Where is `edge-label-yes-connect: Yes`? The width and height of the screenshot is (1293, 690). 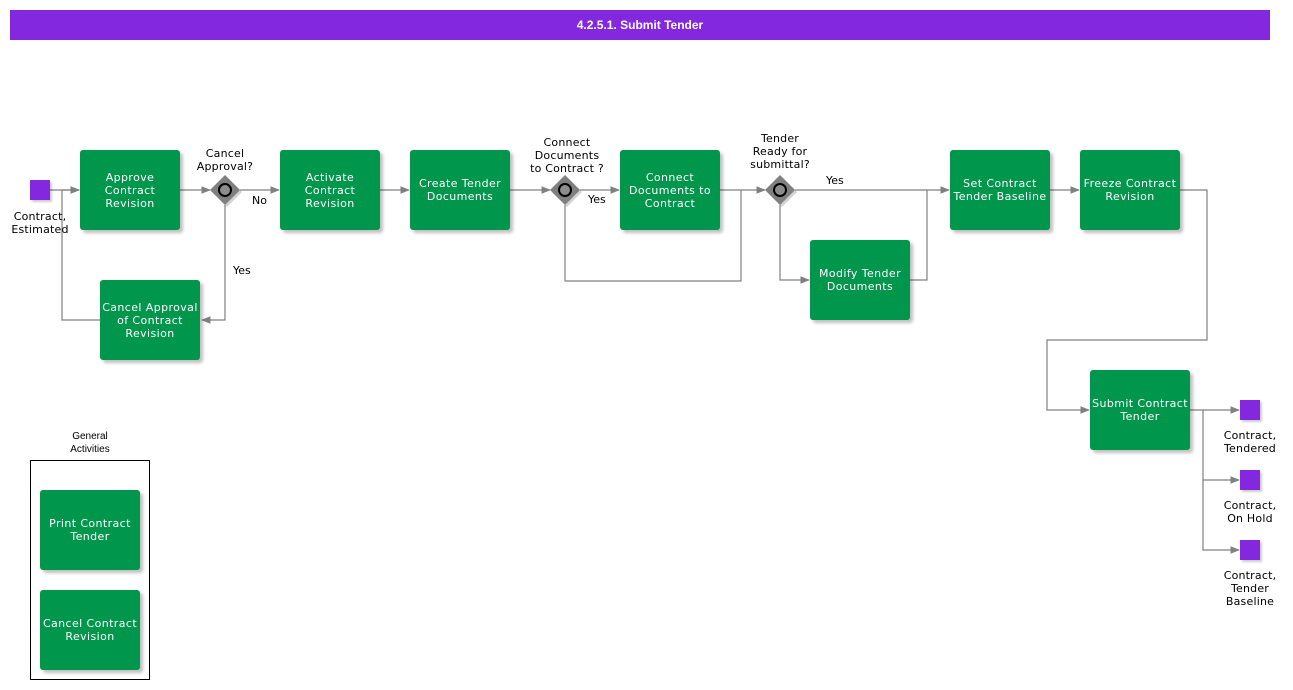 edge-label-yes-connect: Yes is located at coordinates (597, 199).